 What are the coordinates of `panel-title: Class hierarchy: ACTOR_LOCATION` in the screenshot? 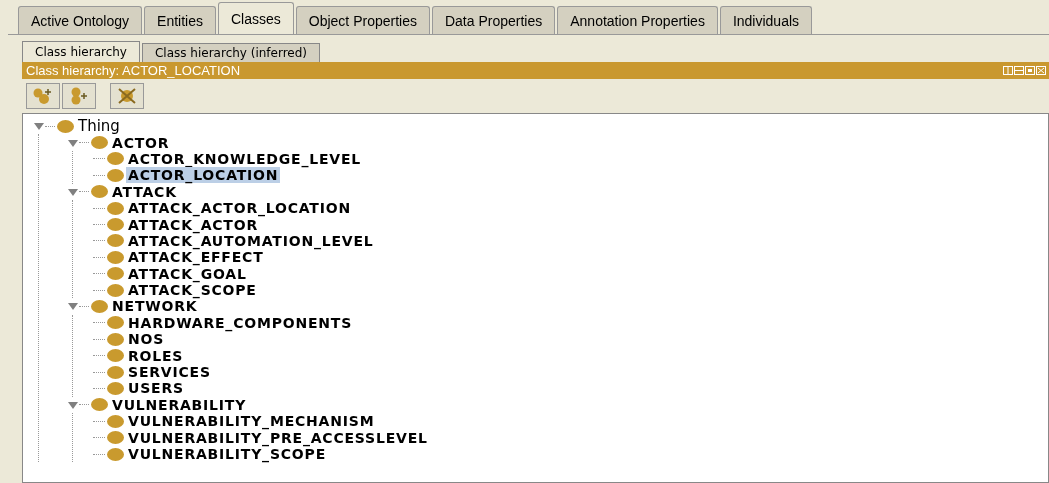 It's located at (133, 70).